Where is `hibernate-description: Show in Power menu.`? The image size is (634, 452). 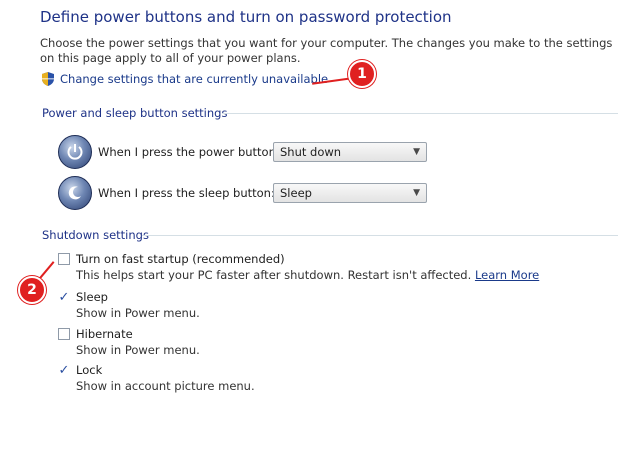 hibernate-description: Show in Power menu. is located at coordinates (138, 350).